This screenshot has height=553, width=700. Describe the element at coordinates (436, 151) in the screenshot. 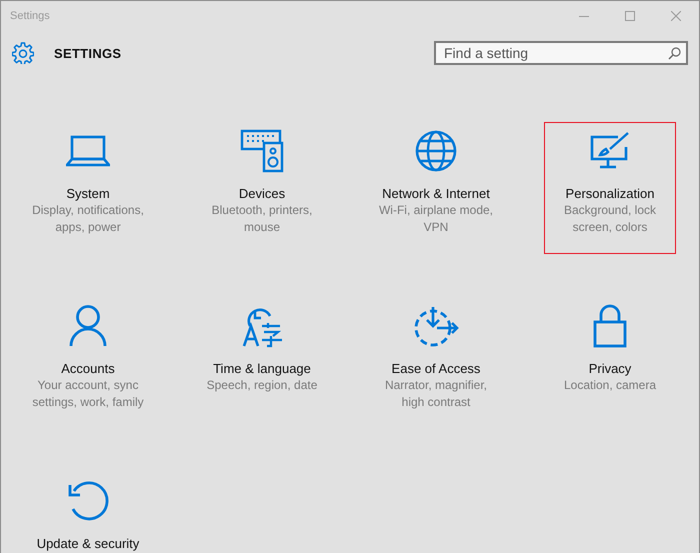

I see `globe-icon` at that location.